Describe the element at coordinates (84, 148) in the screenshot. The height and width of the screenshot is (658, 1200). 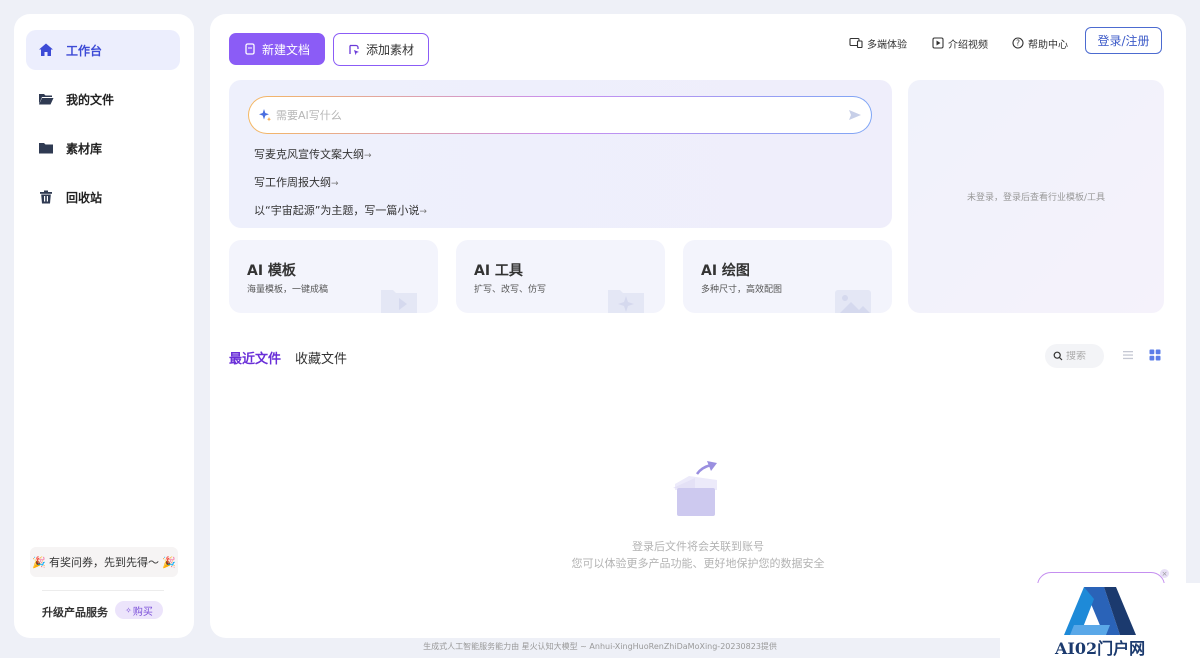
I see `sidebar-item-label: 素材库` at that location.